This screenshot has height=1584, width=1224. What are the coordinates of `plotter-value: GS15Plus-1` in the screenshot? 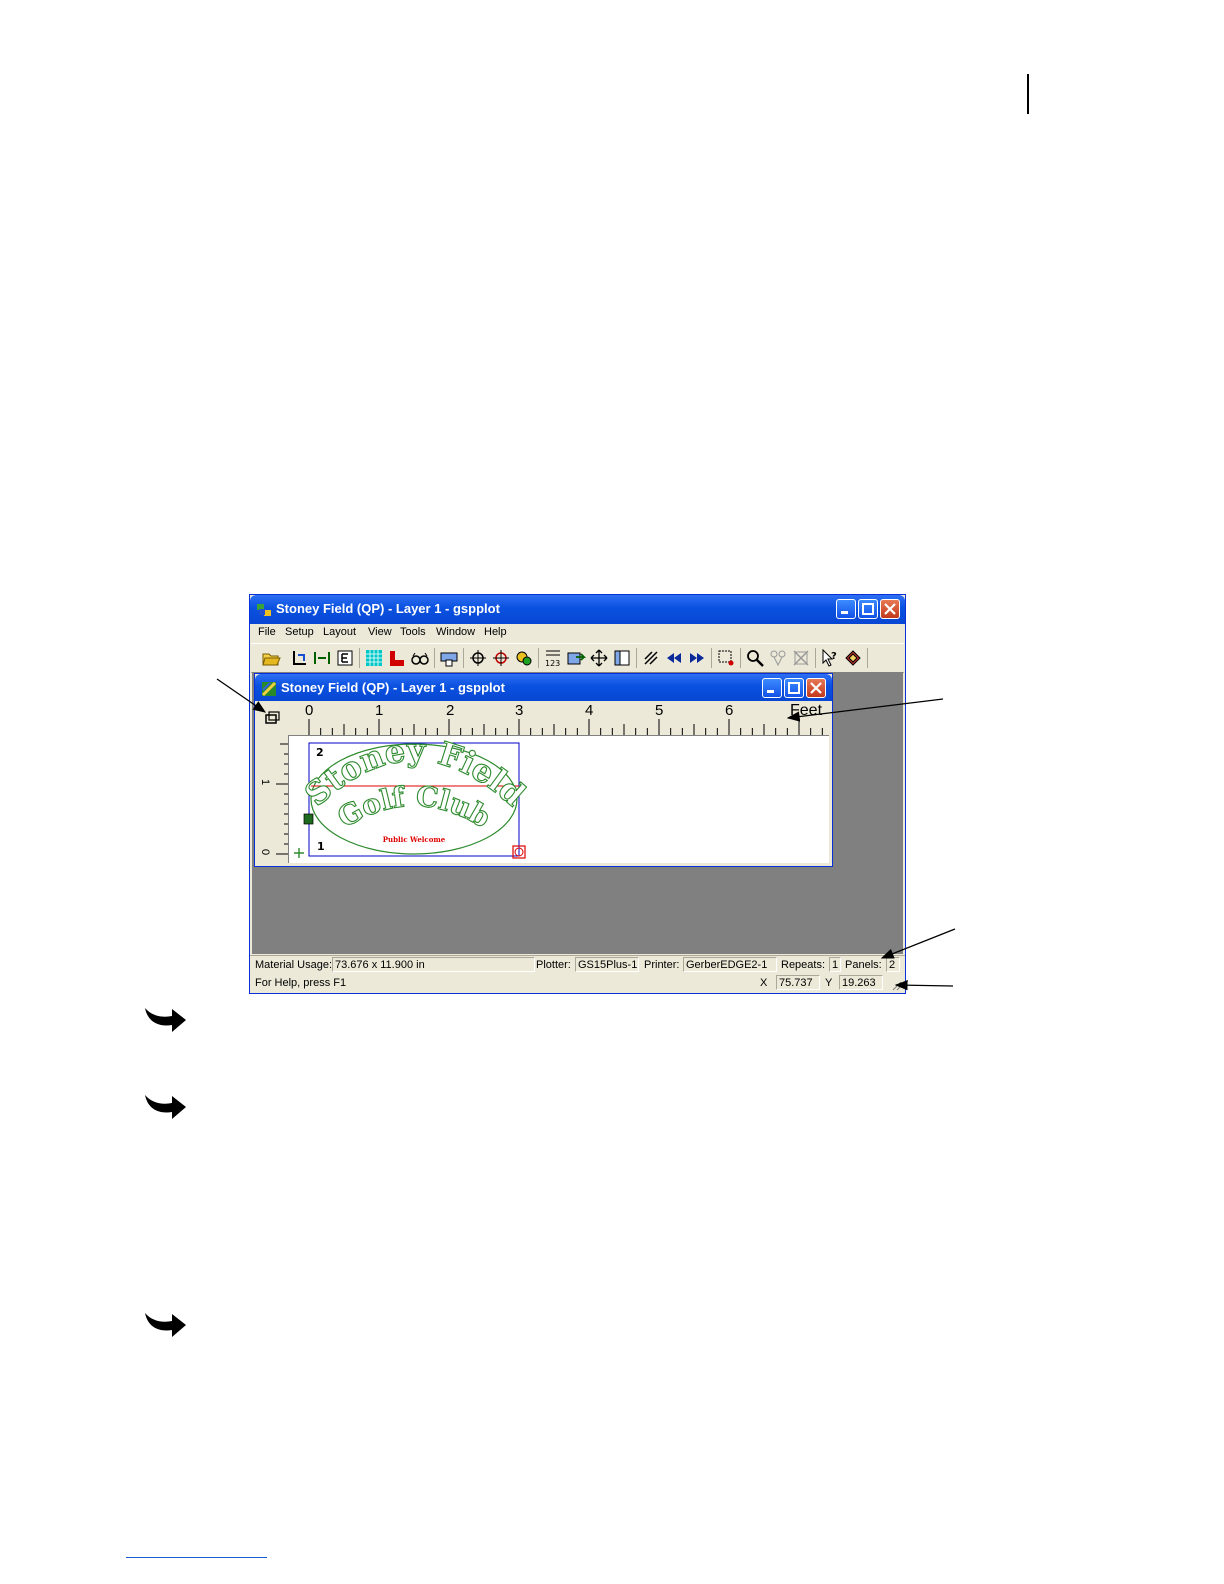 It's located at (607, 964).